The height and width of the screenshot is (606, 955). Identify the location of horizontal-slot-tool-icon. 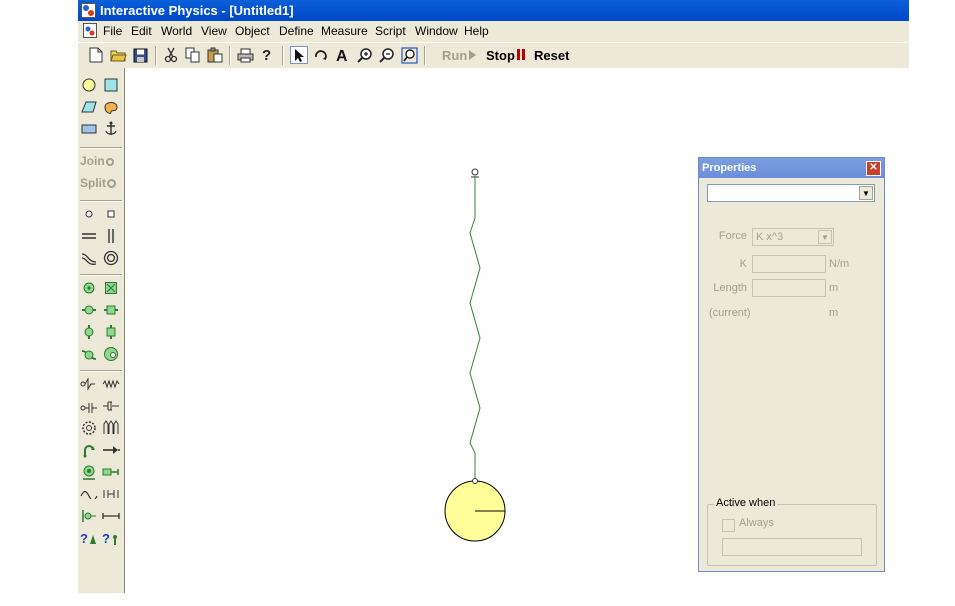
(89, 236).